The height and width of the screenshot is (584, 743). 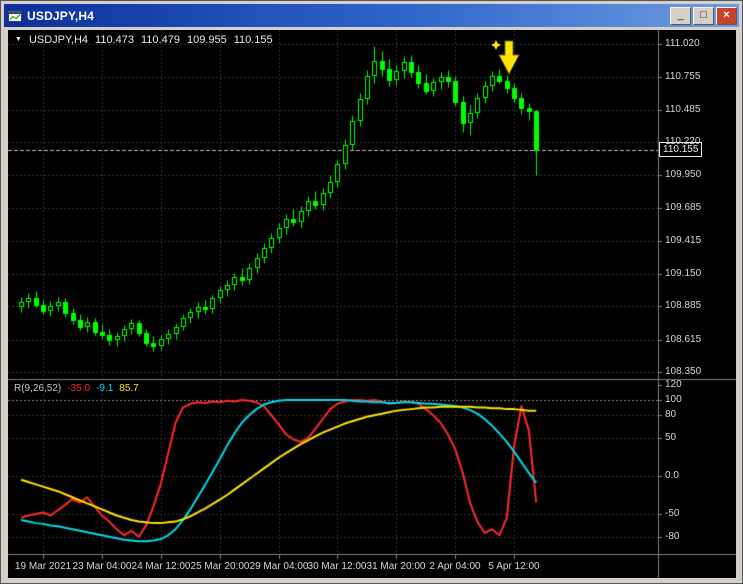 What do you see at coordinates (671, 437) in the screenshot?
I see `indicator-axis-label: 50` at bounding box center [671, 437].